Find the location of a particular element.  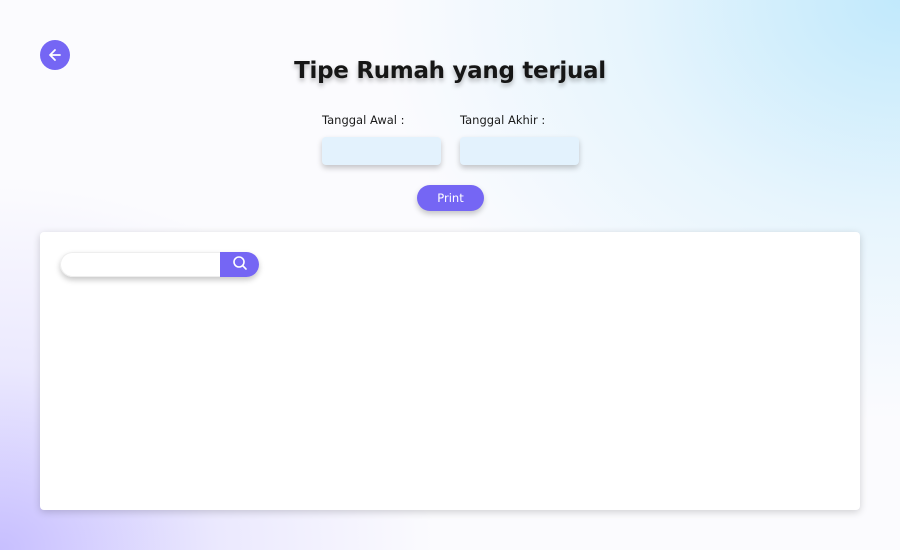

start-date-label: Tanggal Awal : is located at coordinates (363, 120).